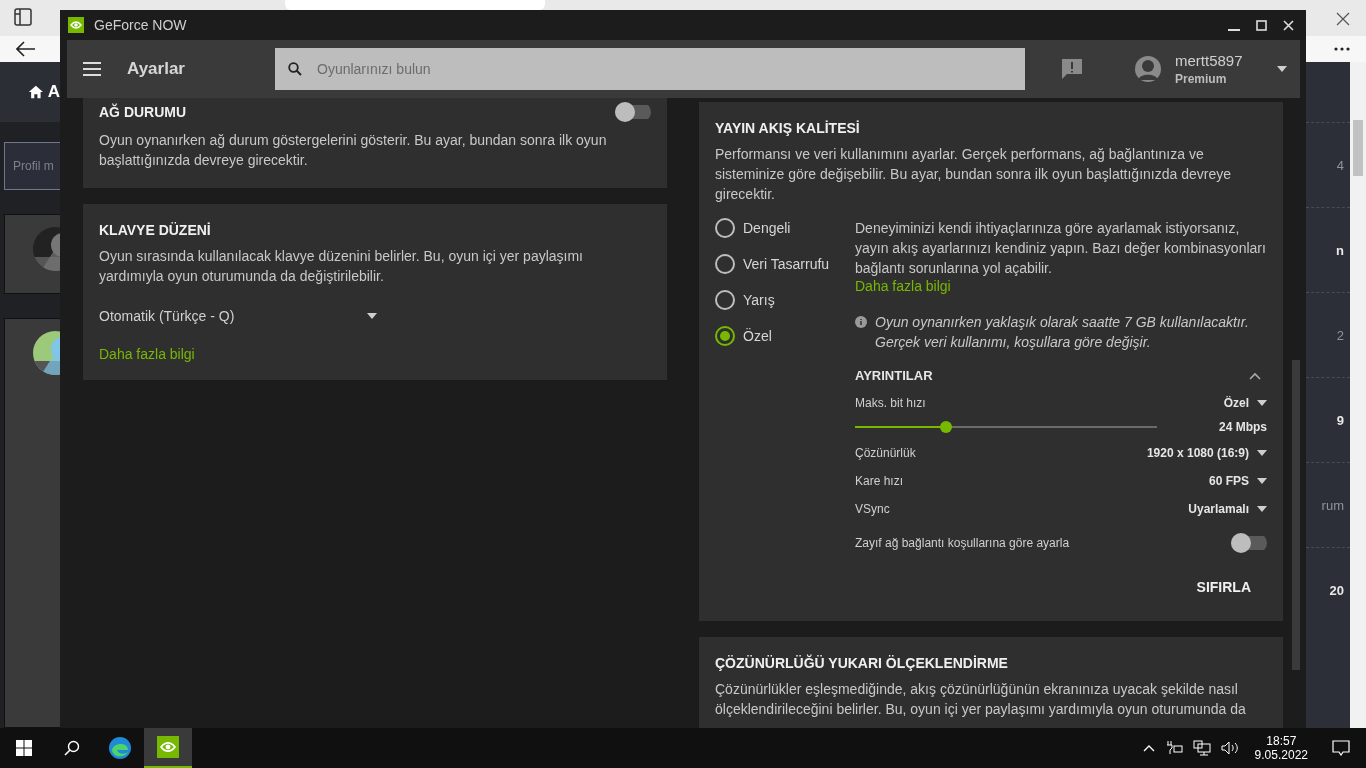 The image size is (1366, 768). Describe the element at coordinates (92, 69) in the screenshot. I see `menu-icon` at that location.